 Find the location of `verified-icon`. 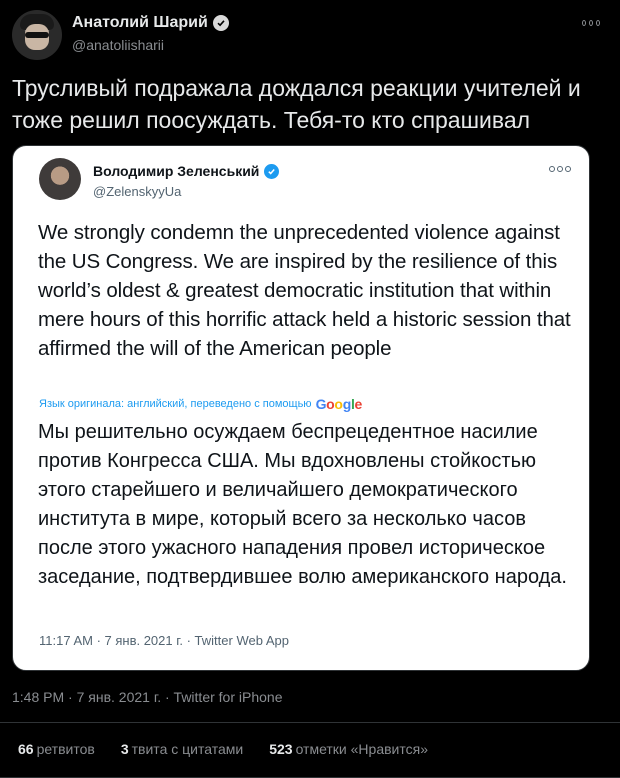

verified-icon is located at coordinates (220, 23).